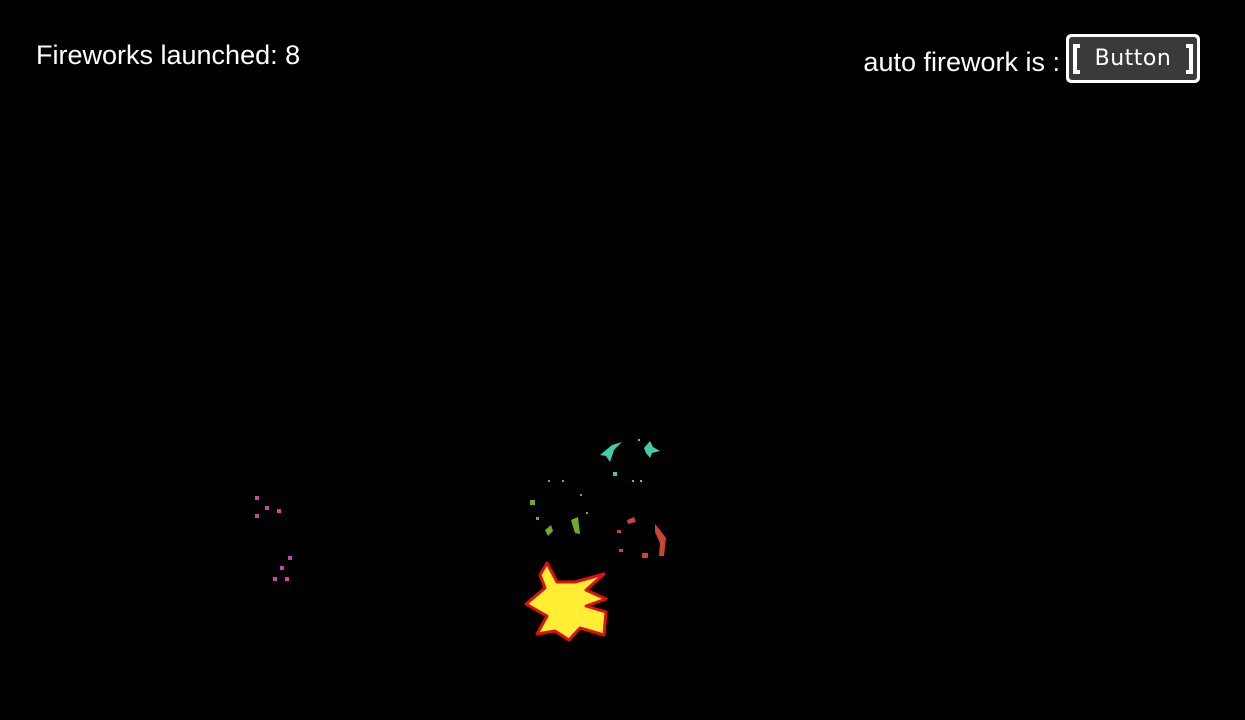 This screenshot has height=720, width=1245. I want to click on burst-shape, so click(566, 601).